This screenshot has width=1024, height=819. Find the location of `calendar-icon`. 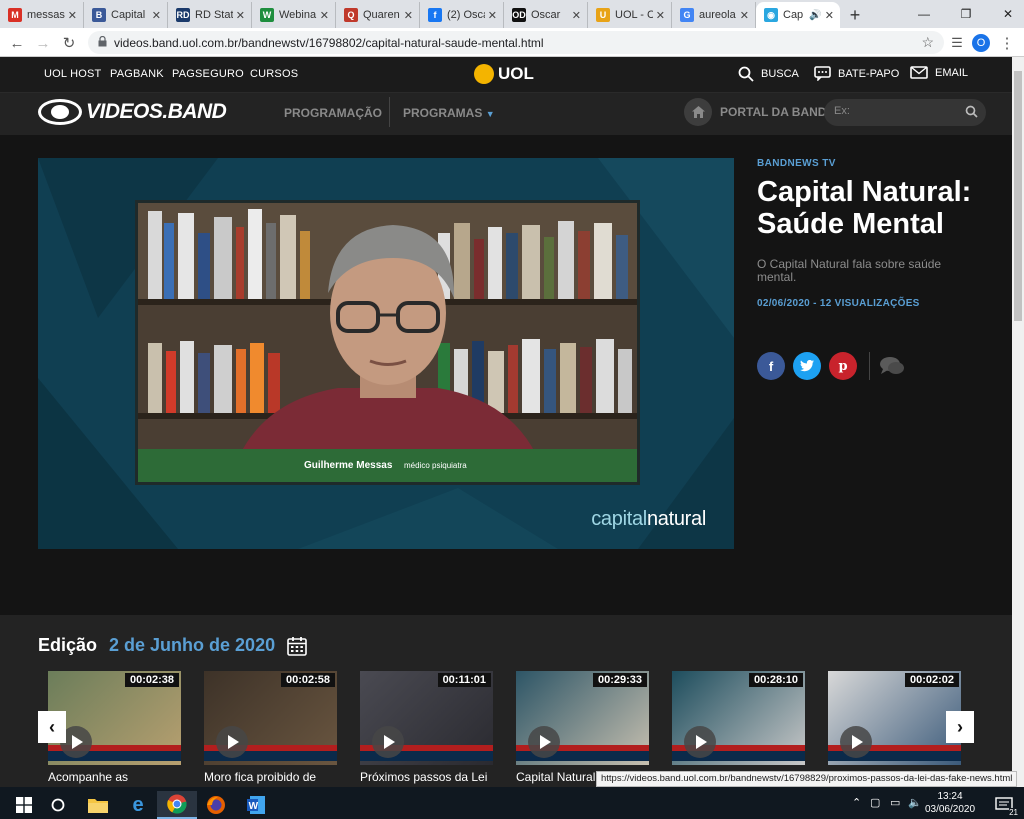

calendar-icon is located at coordinates (297, 646).